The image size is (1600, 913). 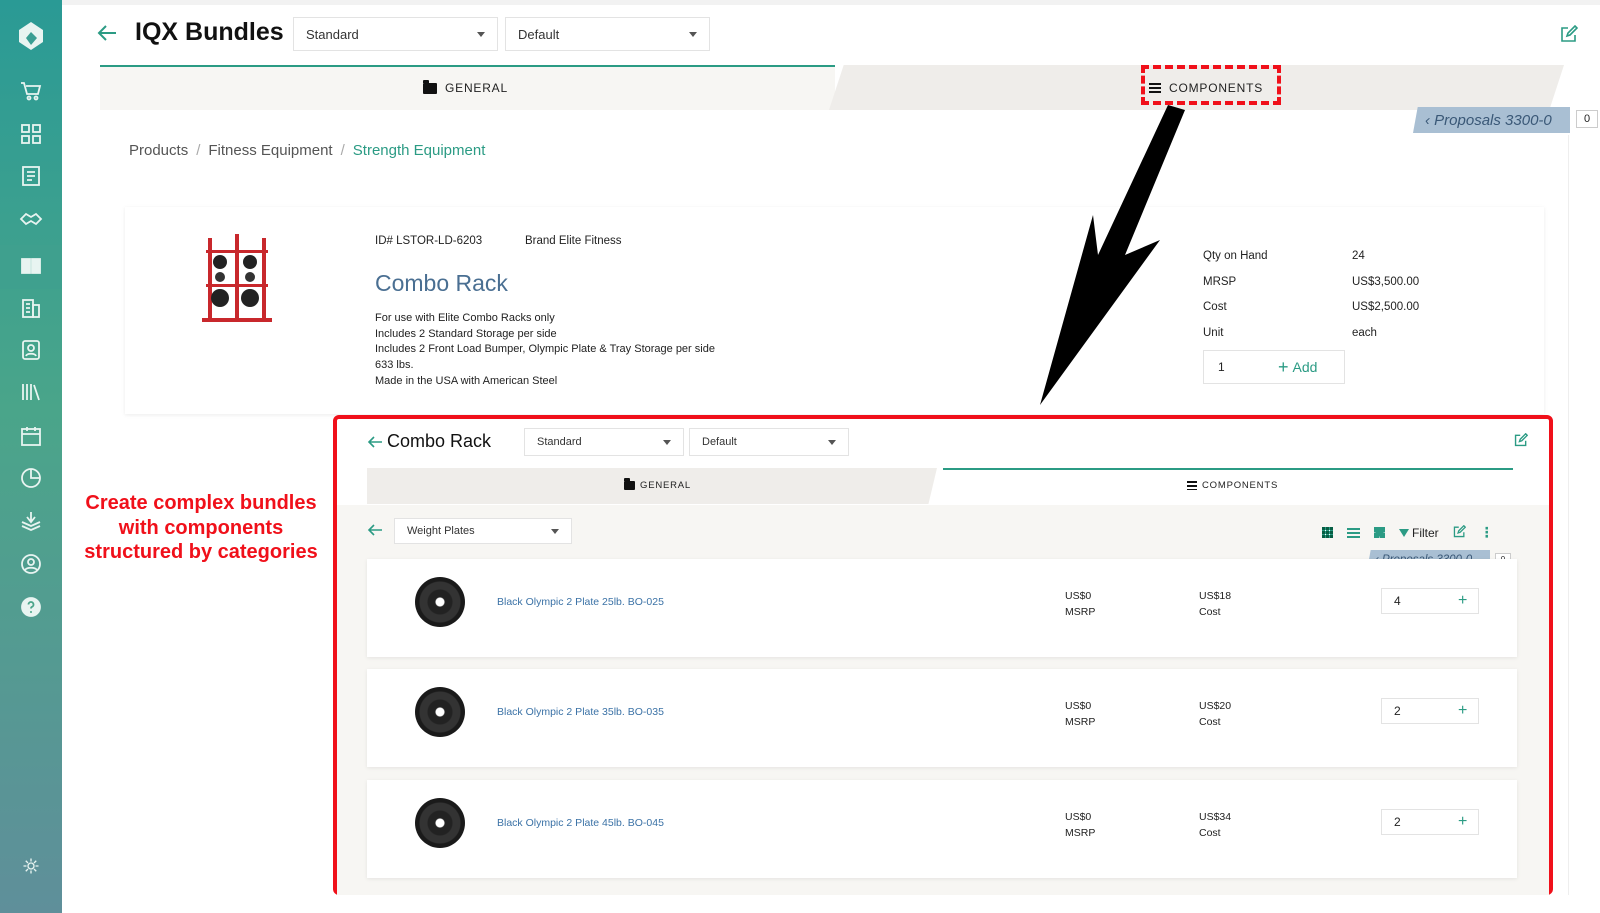 I want to click on proposal-pill: ‹ Proposals 3300-0, so click(x=1491, y=120).